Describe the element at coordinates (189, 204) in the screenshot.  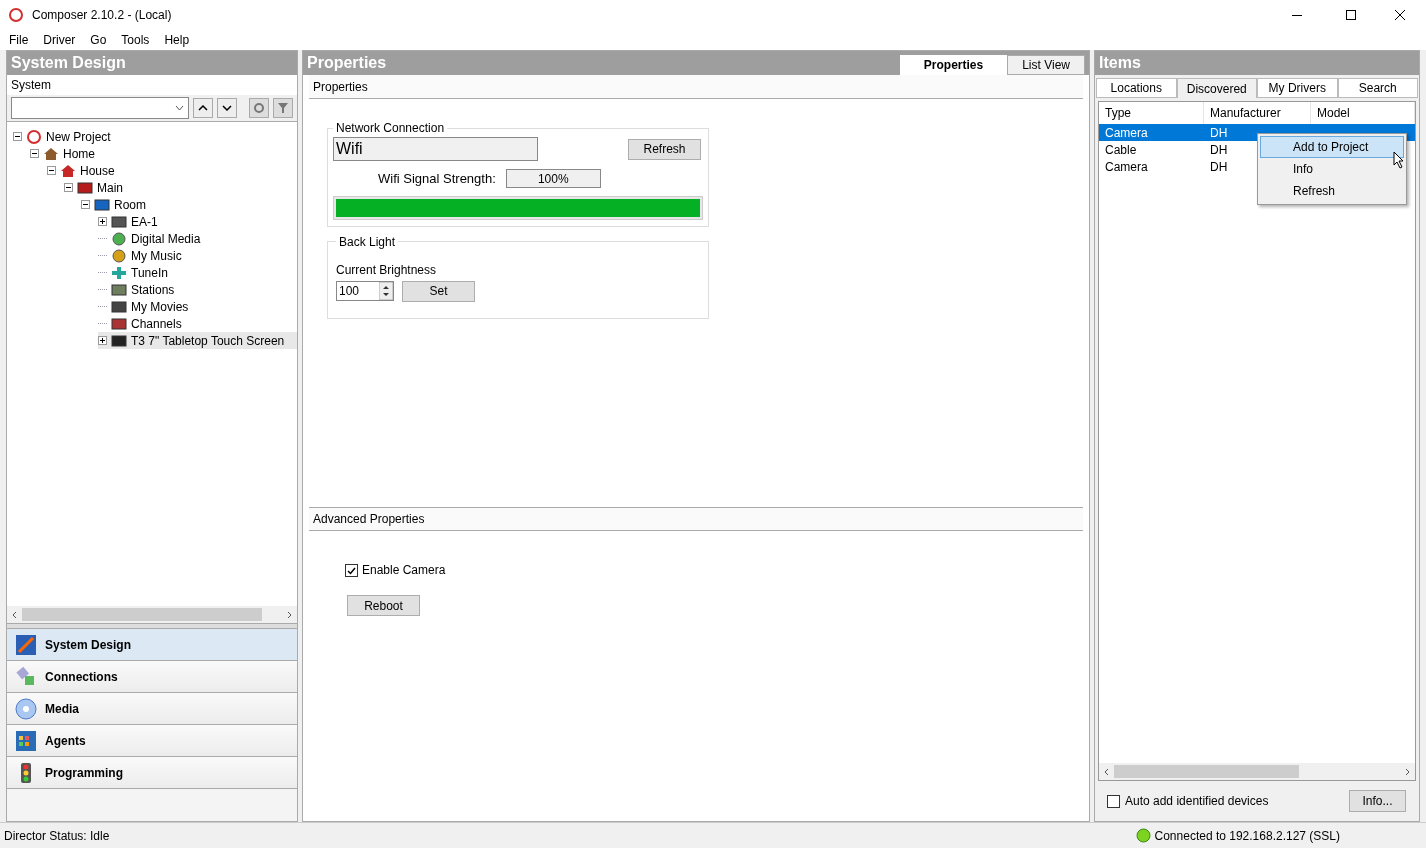
I see `tree-item: Room` at that location.